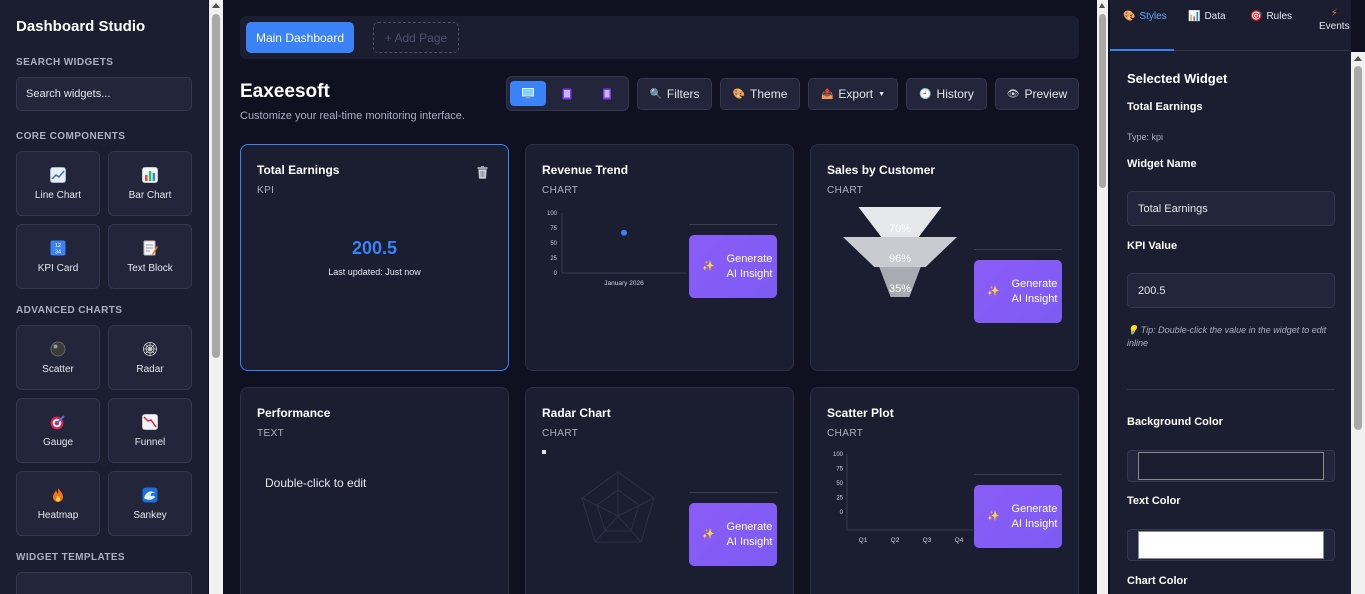  I want to click on text-color-swatch, so click(1231, 545).